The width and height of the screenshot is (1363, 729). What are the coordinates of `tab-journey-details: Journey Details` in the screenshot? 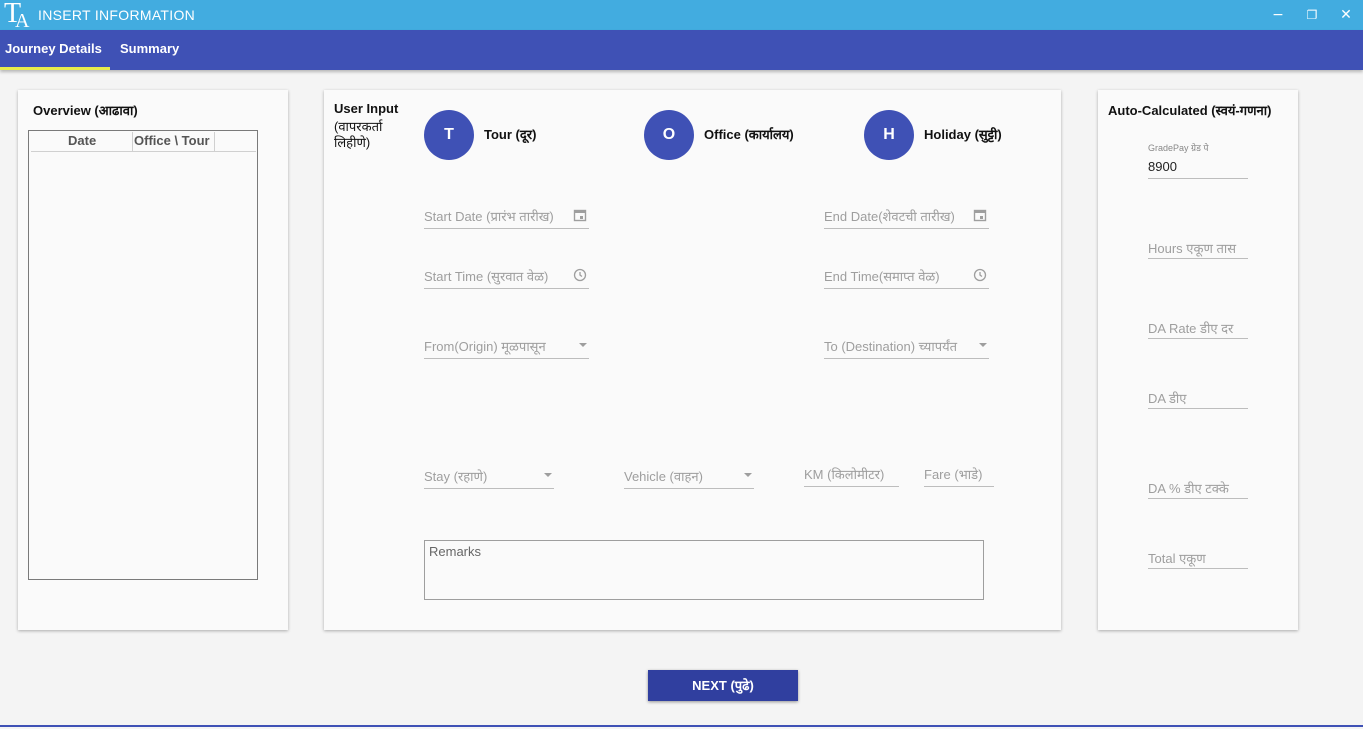 It's located at (53, 48).